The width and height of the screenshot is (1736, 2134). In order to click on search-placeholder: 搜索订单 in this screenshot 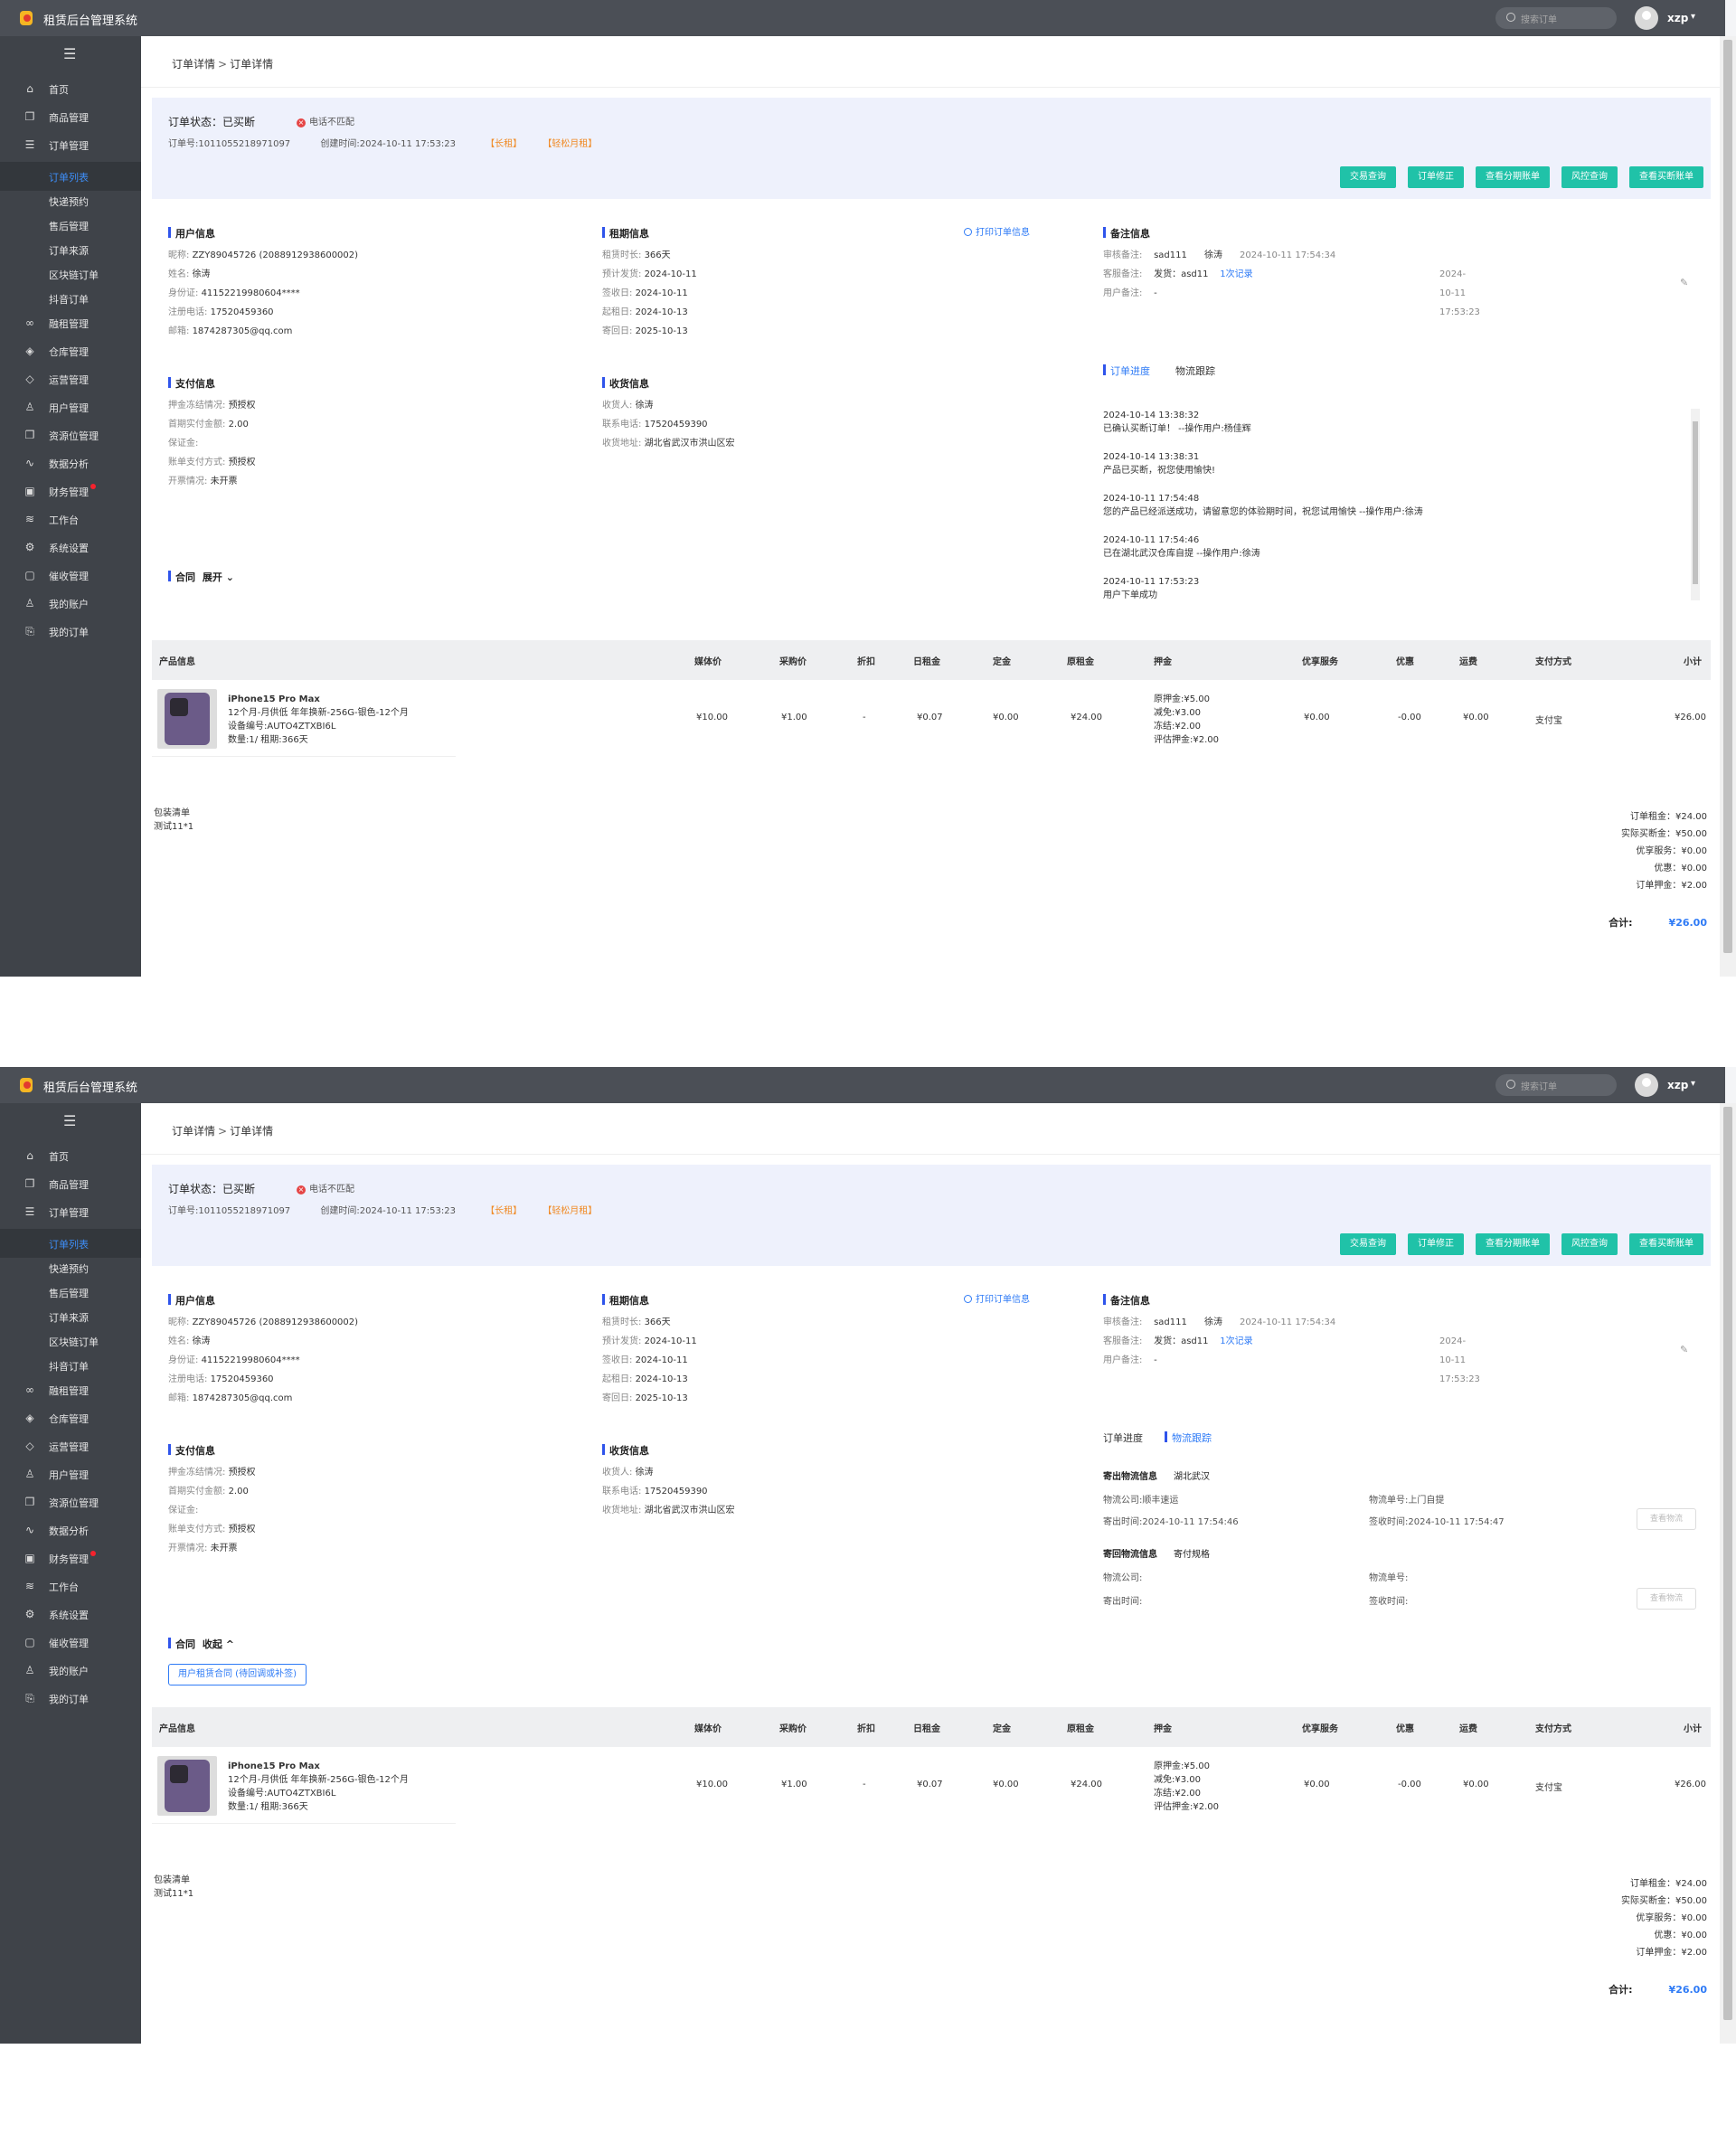, I will do `click(1539, 1087)`.